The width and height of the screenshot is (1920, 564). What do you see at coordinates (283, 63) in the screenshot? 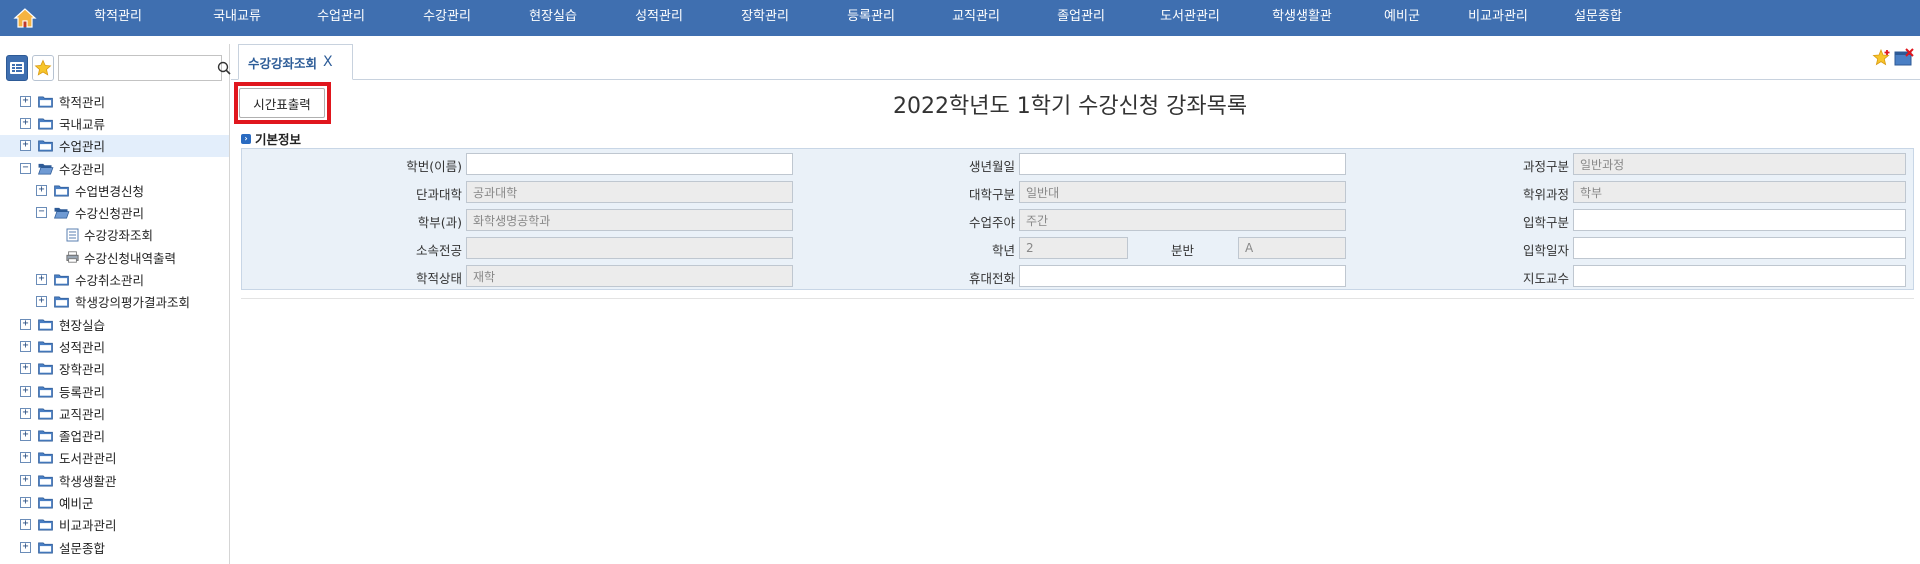
I see `tab-label: 수강강좌조회` at bounding box center [283, 63].